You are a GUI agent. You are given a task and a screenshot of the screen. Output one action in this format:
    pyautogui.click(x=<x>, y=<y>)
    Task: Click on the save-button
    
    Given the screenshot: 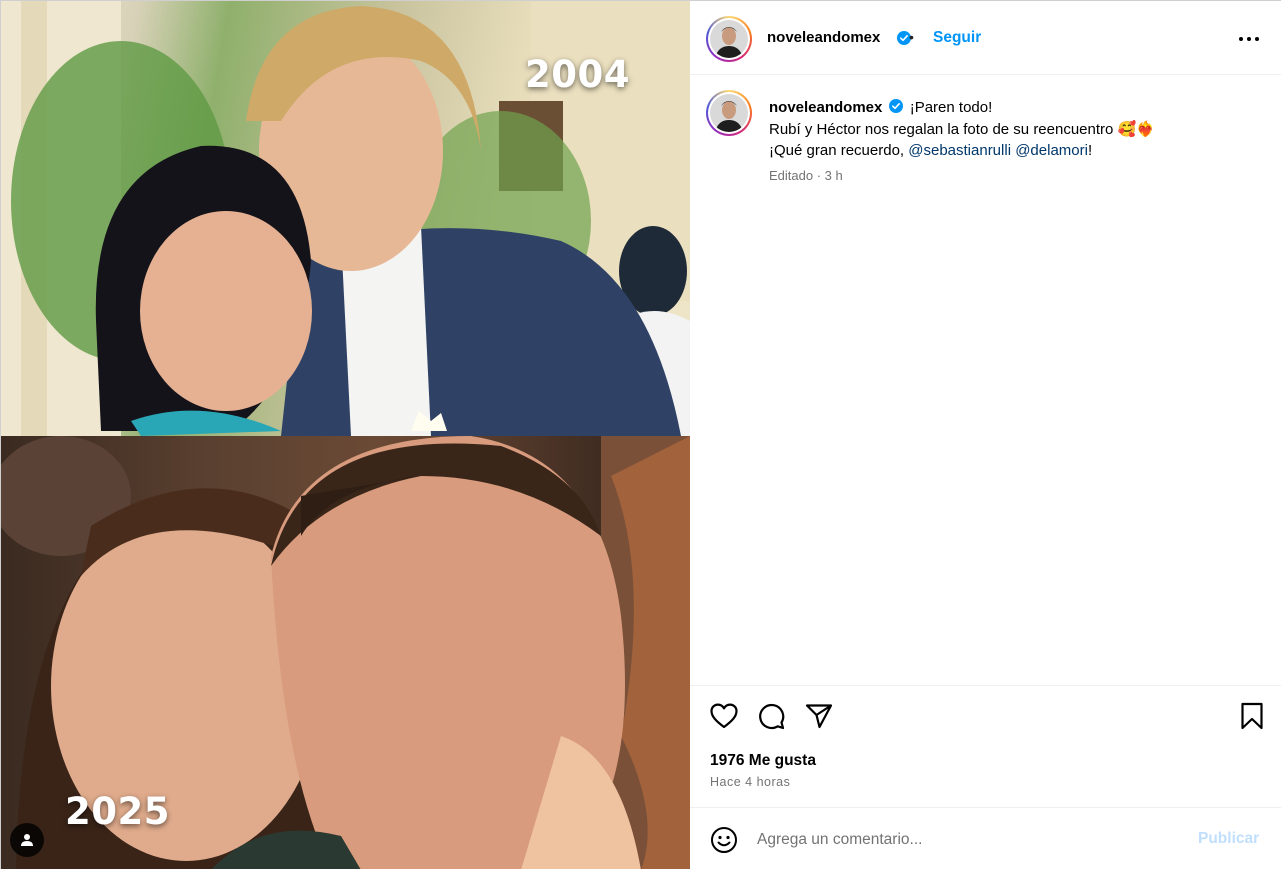 What is the action you would take?
    pyautogui.click(x=1252, y=716)
    